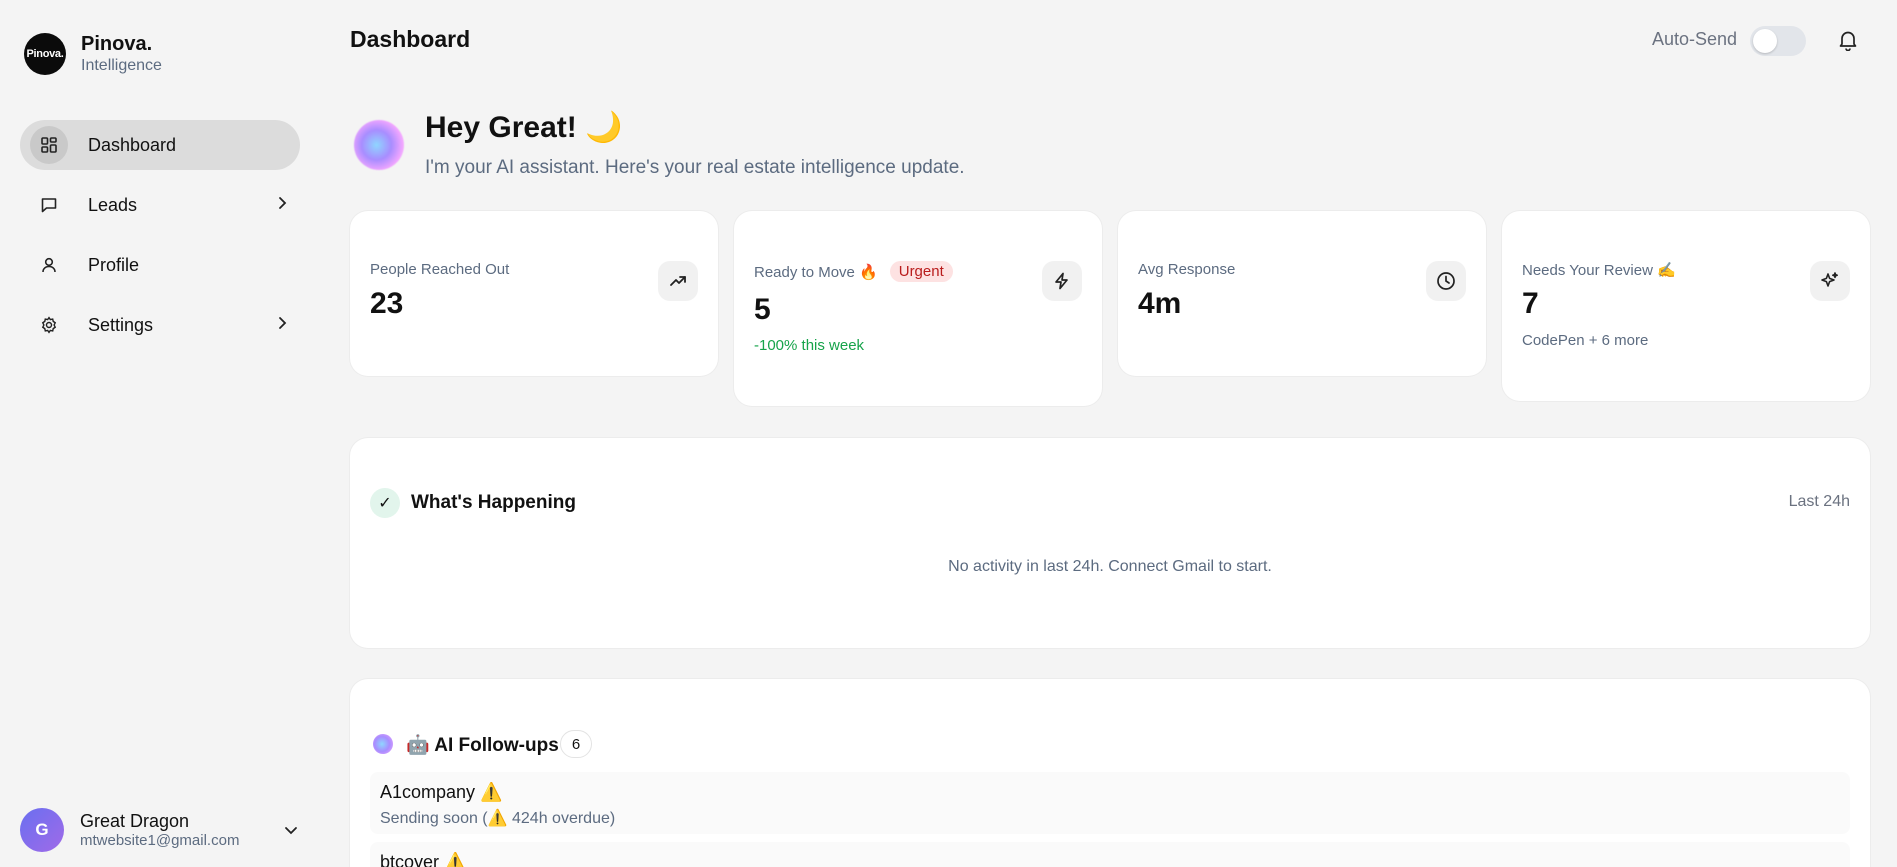  Describe the element at coordinates (524, 127) in the screenshot. I see `greeting-title: Hey Great! 🌙` at that location.